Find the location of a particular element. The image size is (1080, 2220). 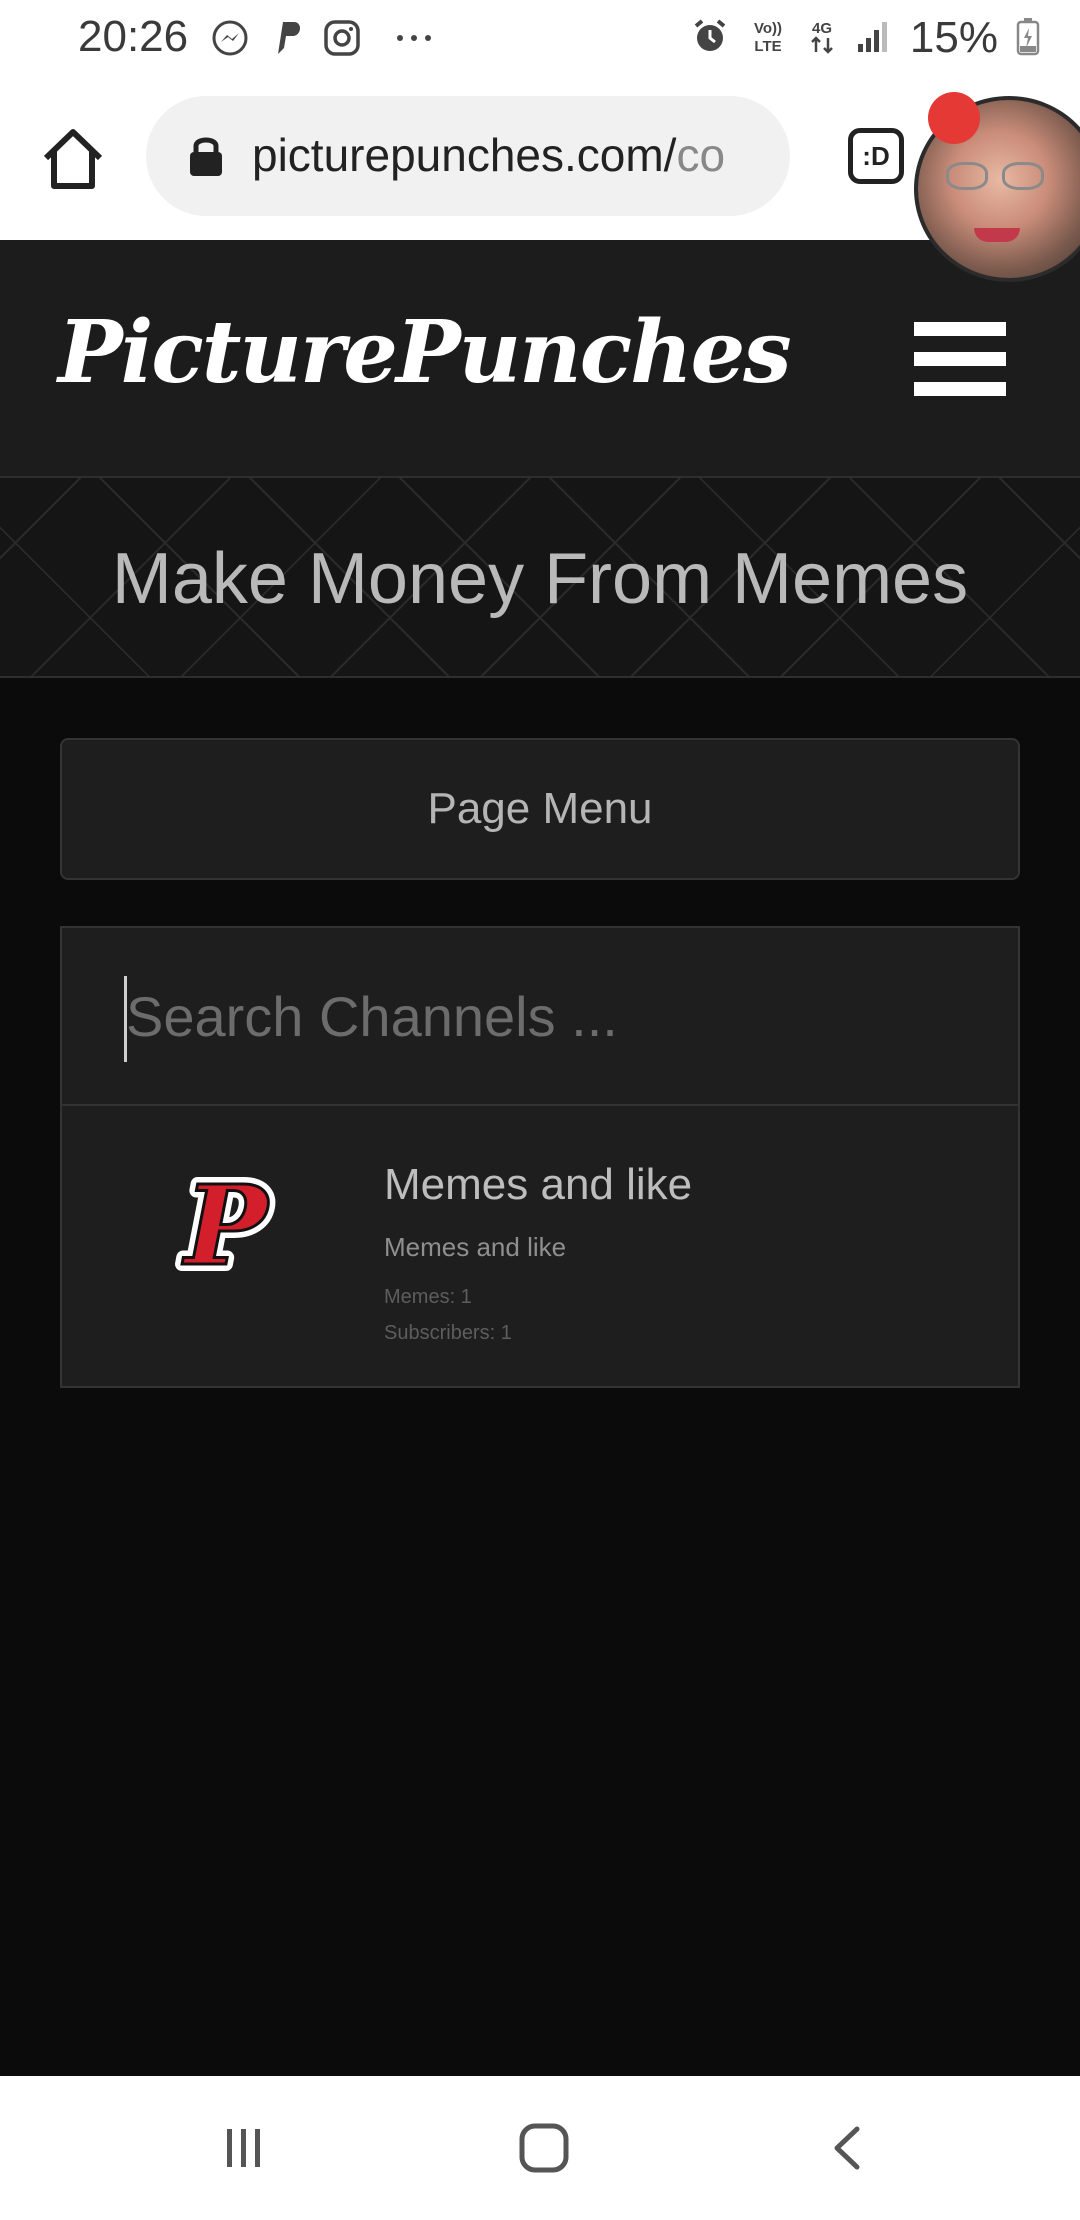

channel-logo-icon: P P is located at coordinates (226, 1225).